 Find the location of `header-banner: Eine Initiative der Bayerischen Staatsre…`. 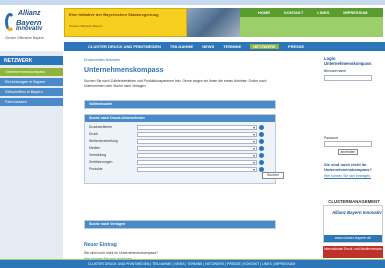

header-banner: Eine Initiative der Bayerischen Staatsre… is located at coordinates (125, 22).